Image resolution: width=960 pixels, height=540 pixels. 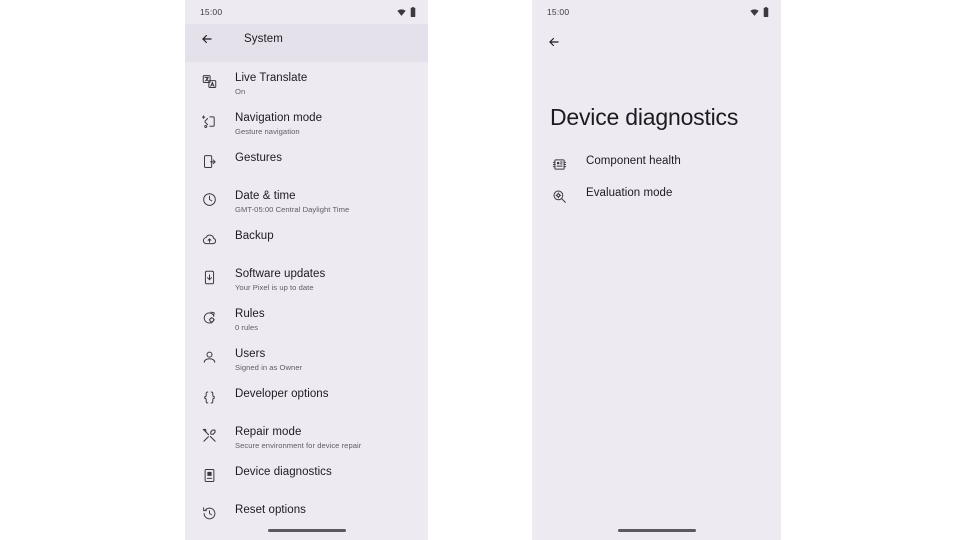 I want to click on settings-row-text: Live Translate On, so click(x=271, y=84).